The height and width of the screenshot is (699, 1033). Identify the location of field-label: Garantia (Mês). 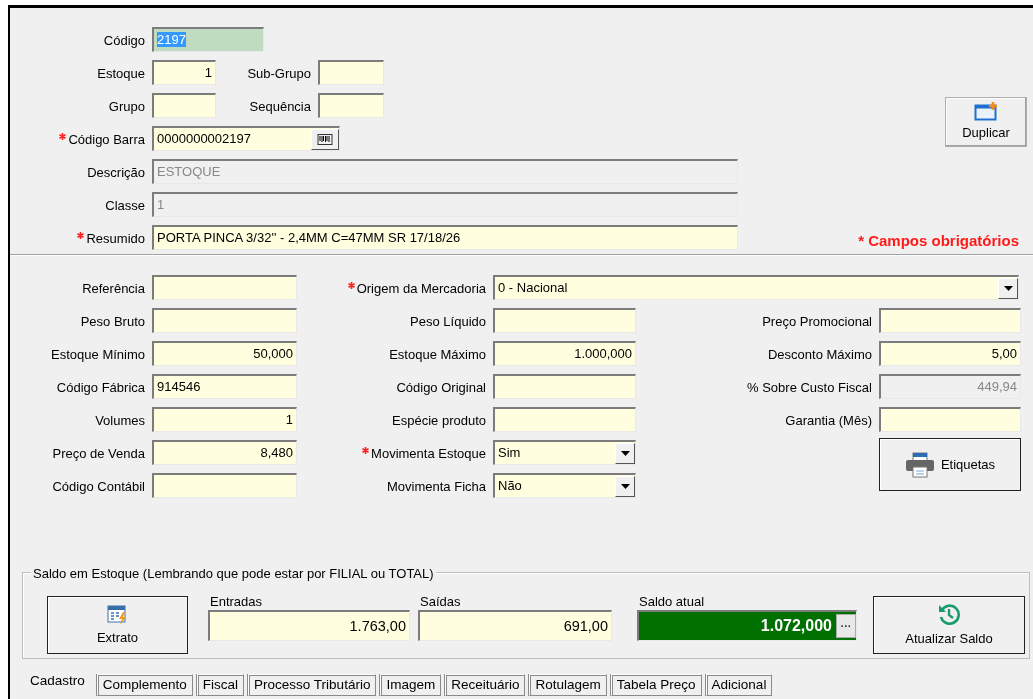
(828, 421).